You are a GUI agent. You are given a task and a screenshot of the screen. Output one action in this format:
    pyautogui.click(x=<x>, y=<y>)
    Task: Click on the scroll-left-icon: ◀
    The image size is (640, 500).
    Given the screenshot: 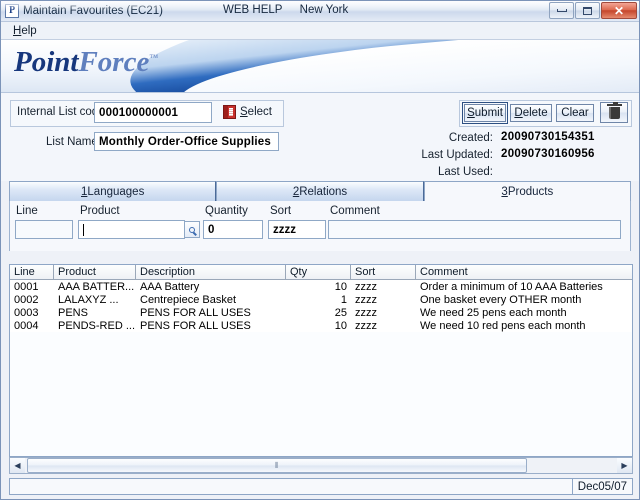 What is the action you would take?
    pyautogui.click(x=17, y=465)
    